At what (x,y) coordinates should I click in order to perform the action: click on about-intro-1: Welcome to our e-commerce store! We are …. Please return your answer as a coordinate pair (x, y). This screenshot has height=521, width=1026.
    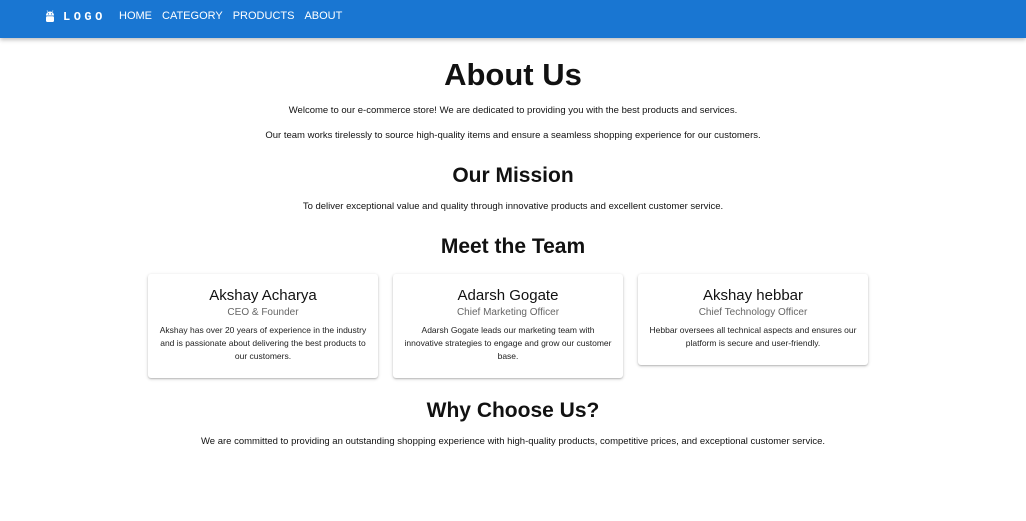
    Looking at the image, I should click on (513, 110).